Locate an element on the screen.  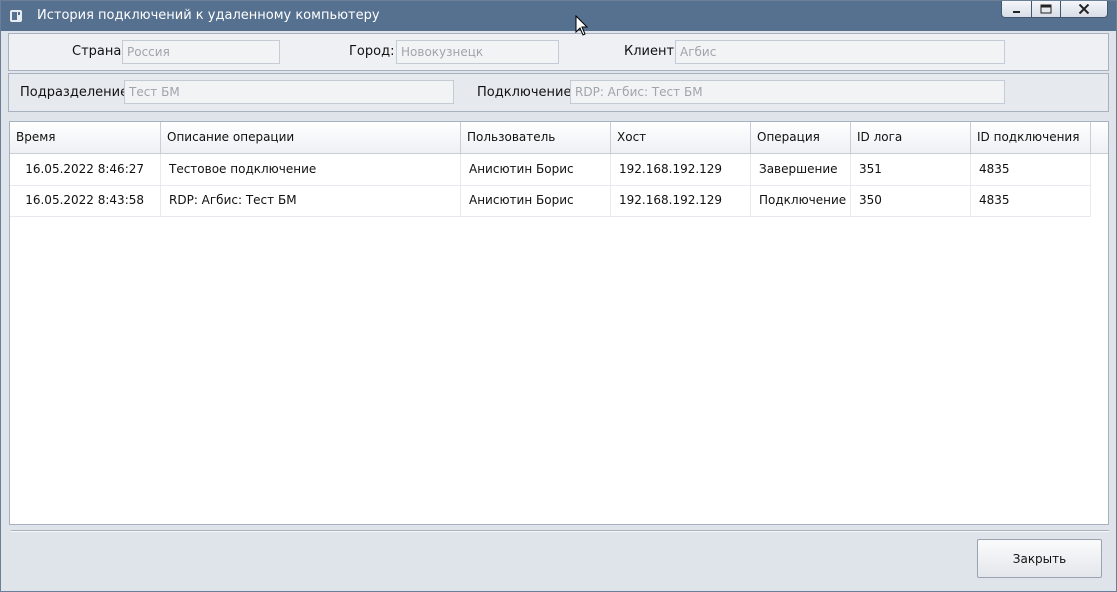
client-label: Клиент: is located at coordinates (651, 51).